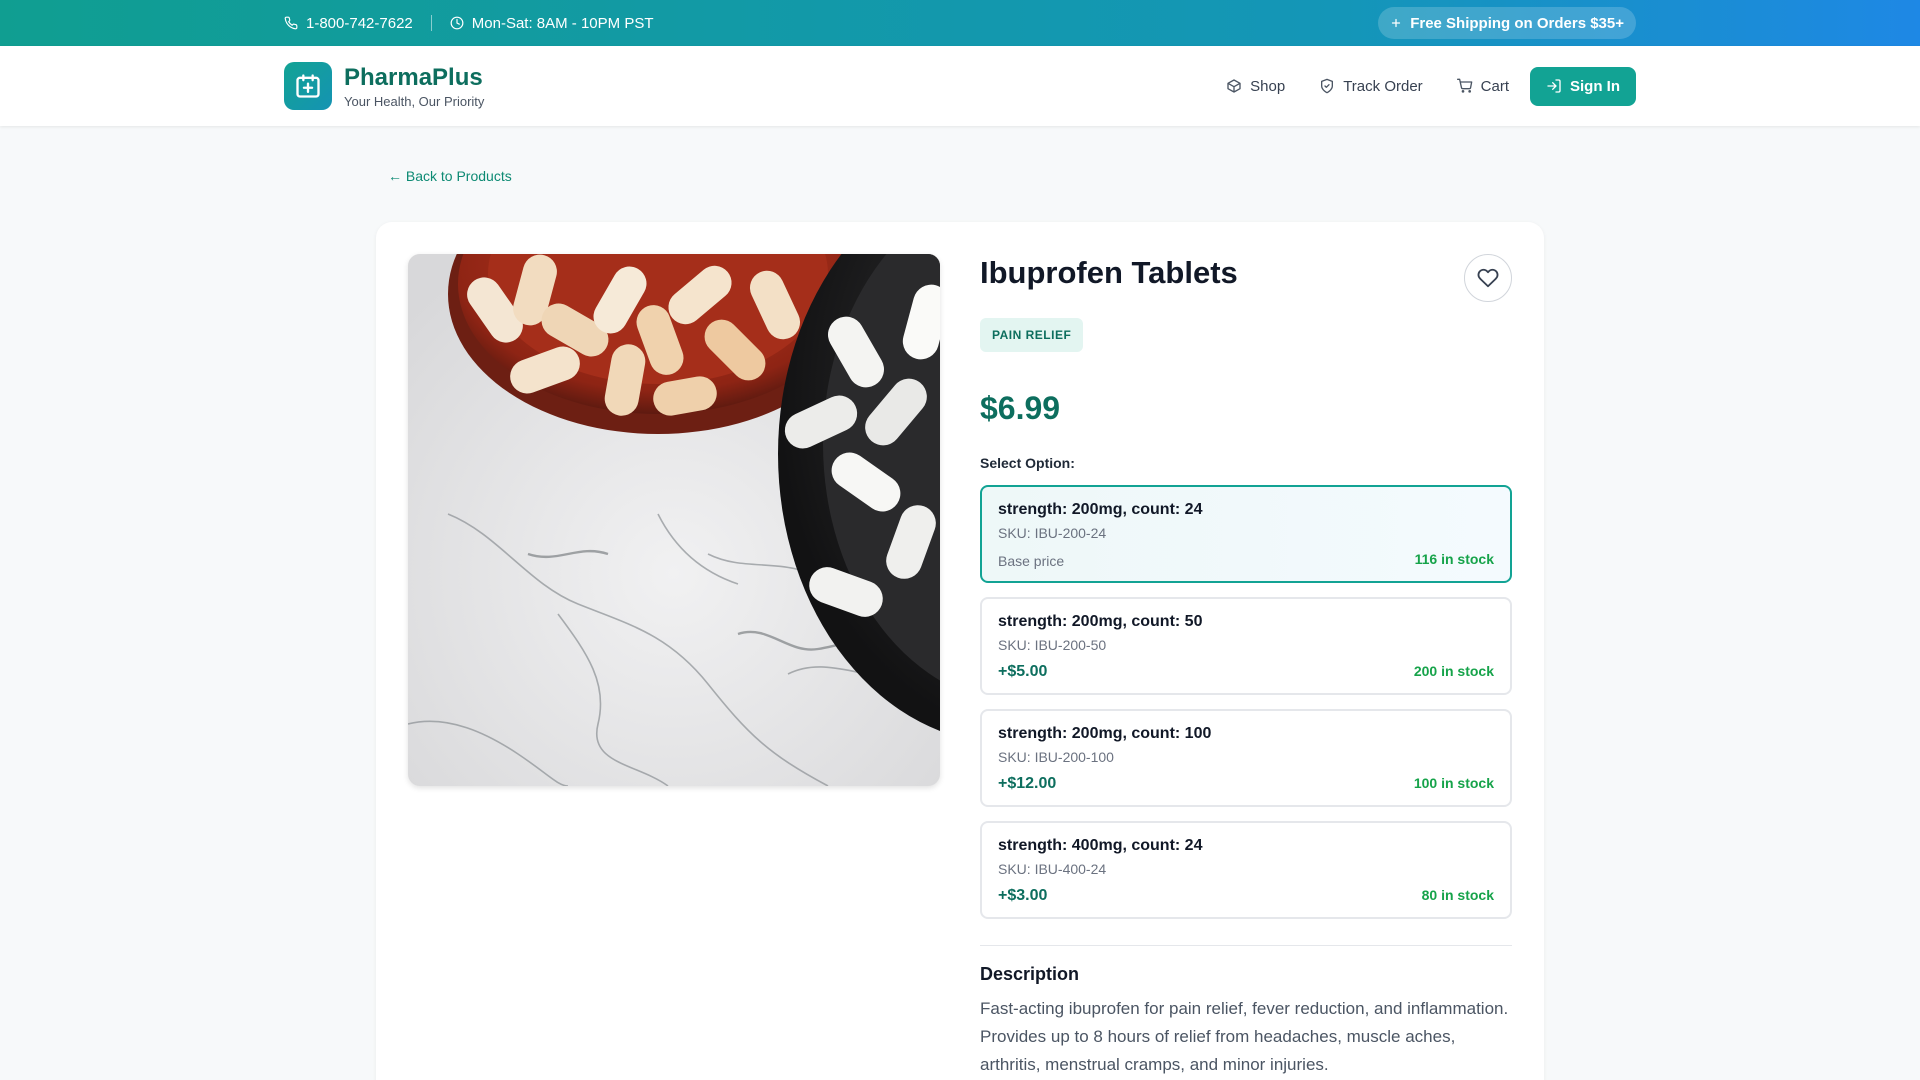  I want to click on favorite-button, so click(1488, 278).